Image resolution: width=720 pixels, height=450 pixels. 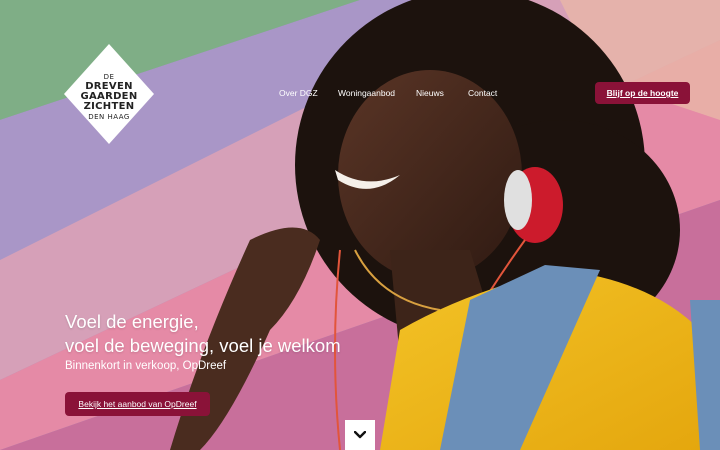 I want to click on subscribe-button: Blijf op de hoogte, so click(x=642, y=93).